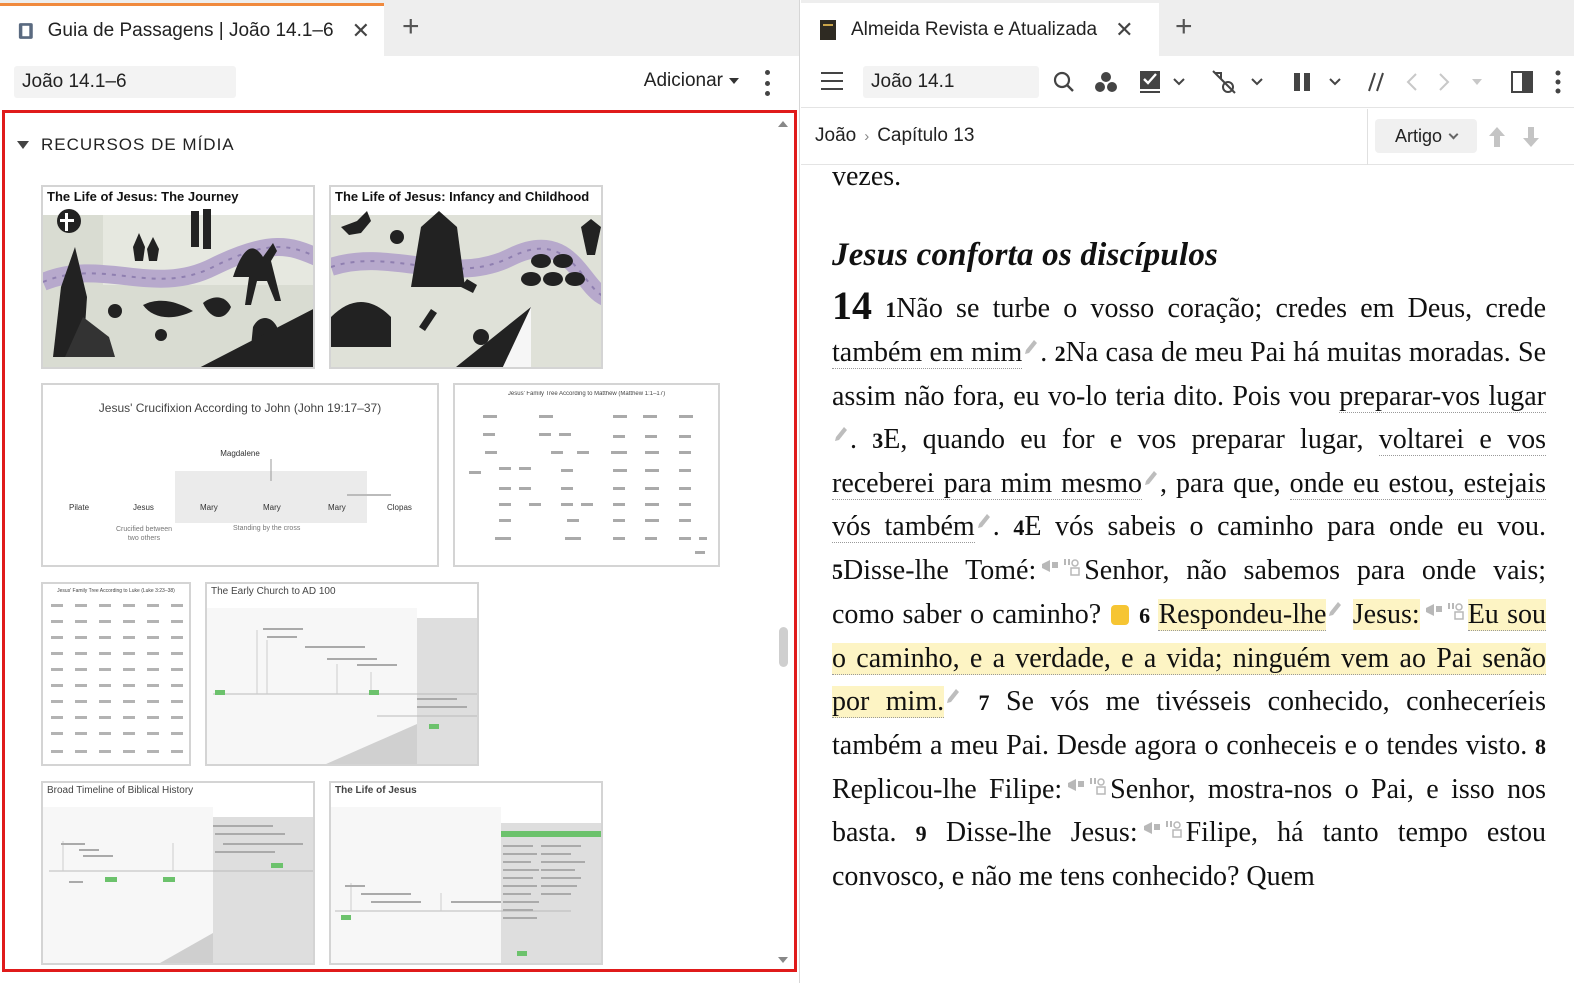 The height and width of the screenshot is (983, 1574). What do you see at coordinates (1412, 82) in the screenshot?
I see `back-arrow-icon` at bounding box center [1412, 82].